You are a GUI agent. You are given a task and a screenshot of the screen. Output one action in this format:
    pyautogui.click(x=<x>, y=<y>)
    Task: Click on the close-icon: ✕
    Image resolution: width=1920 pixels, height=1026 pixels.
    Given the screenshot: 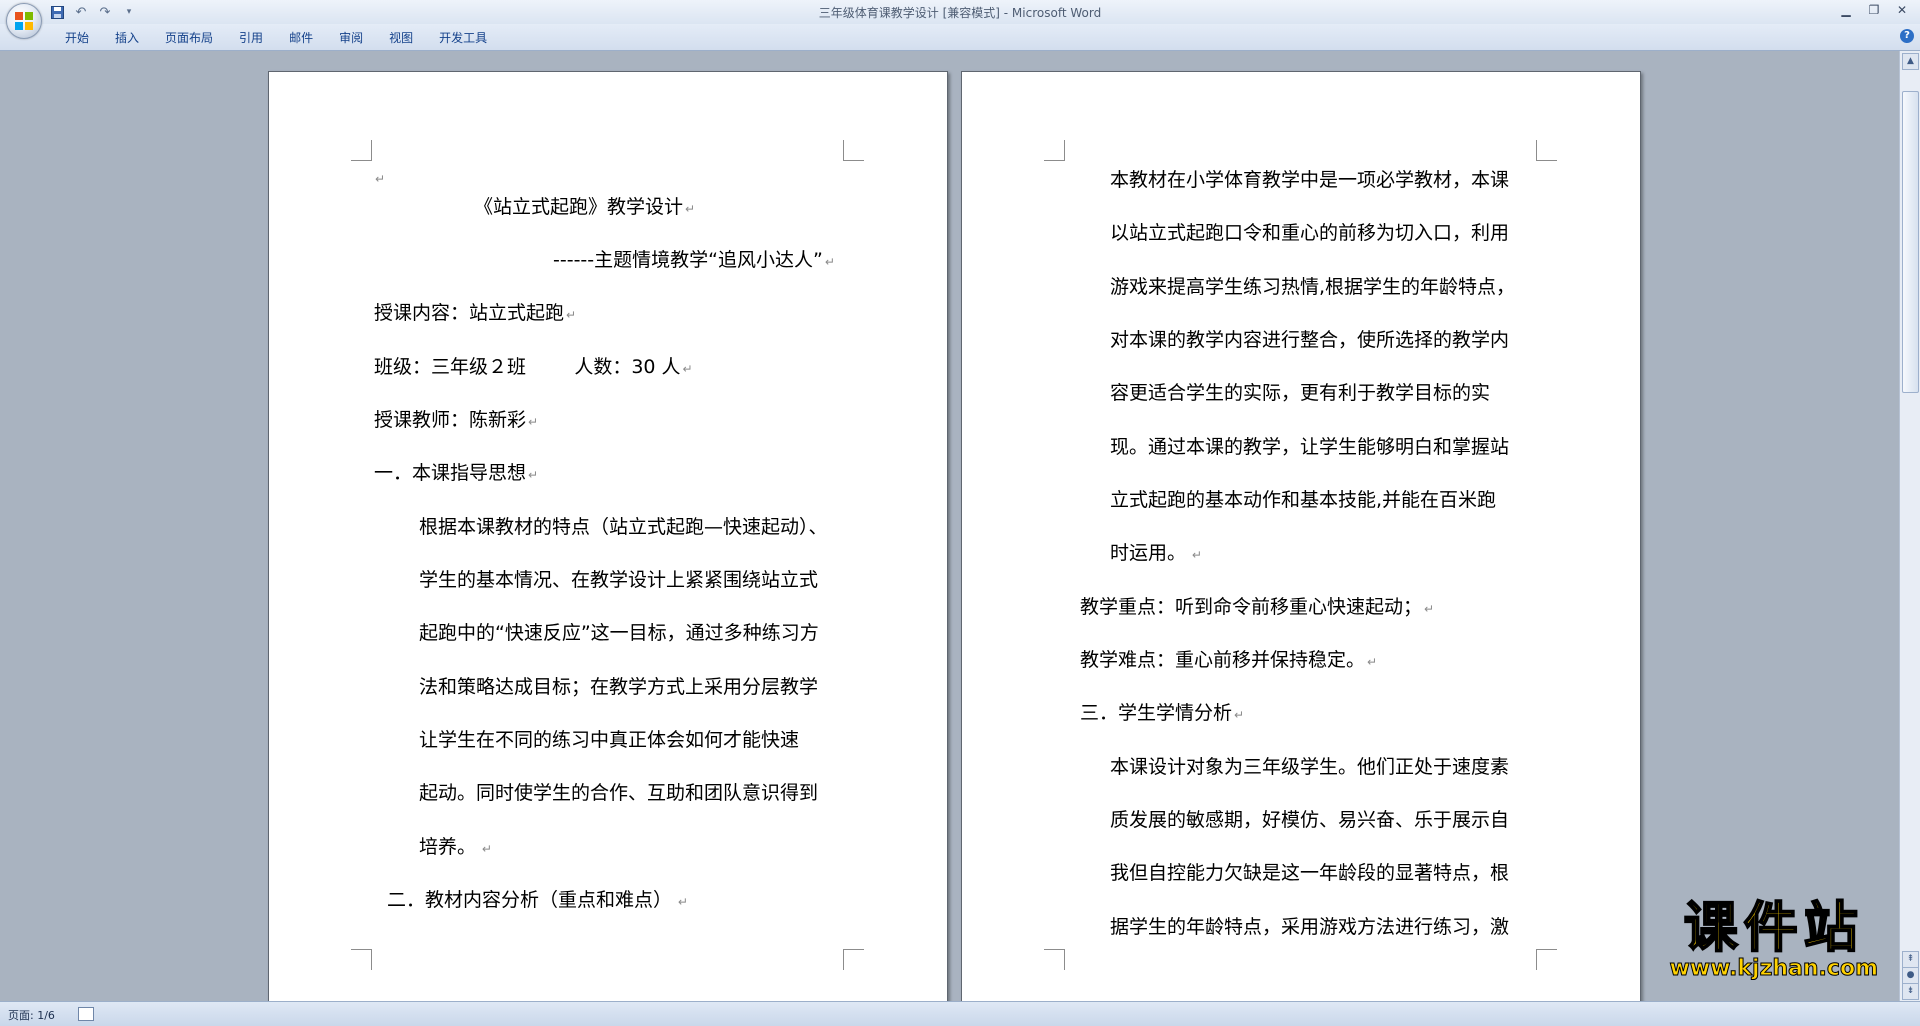 What is the action you would take?
    pyautogui.click(x=1902, y=10)
    